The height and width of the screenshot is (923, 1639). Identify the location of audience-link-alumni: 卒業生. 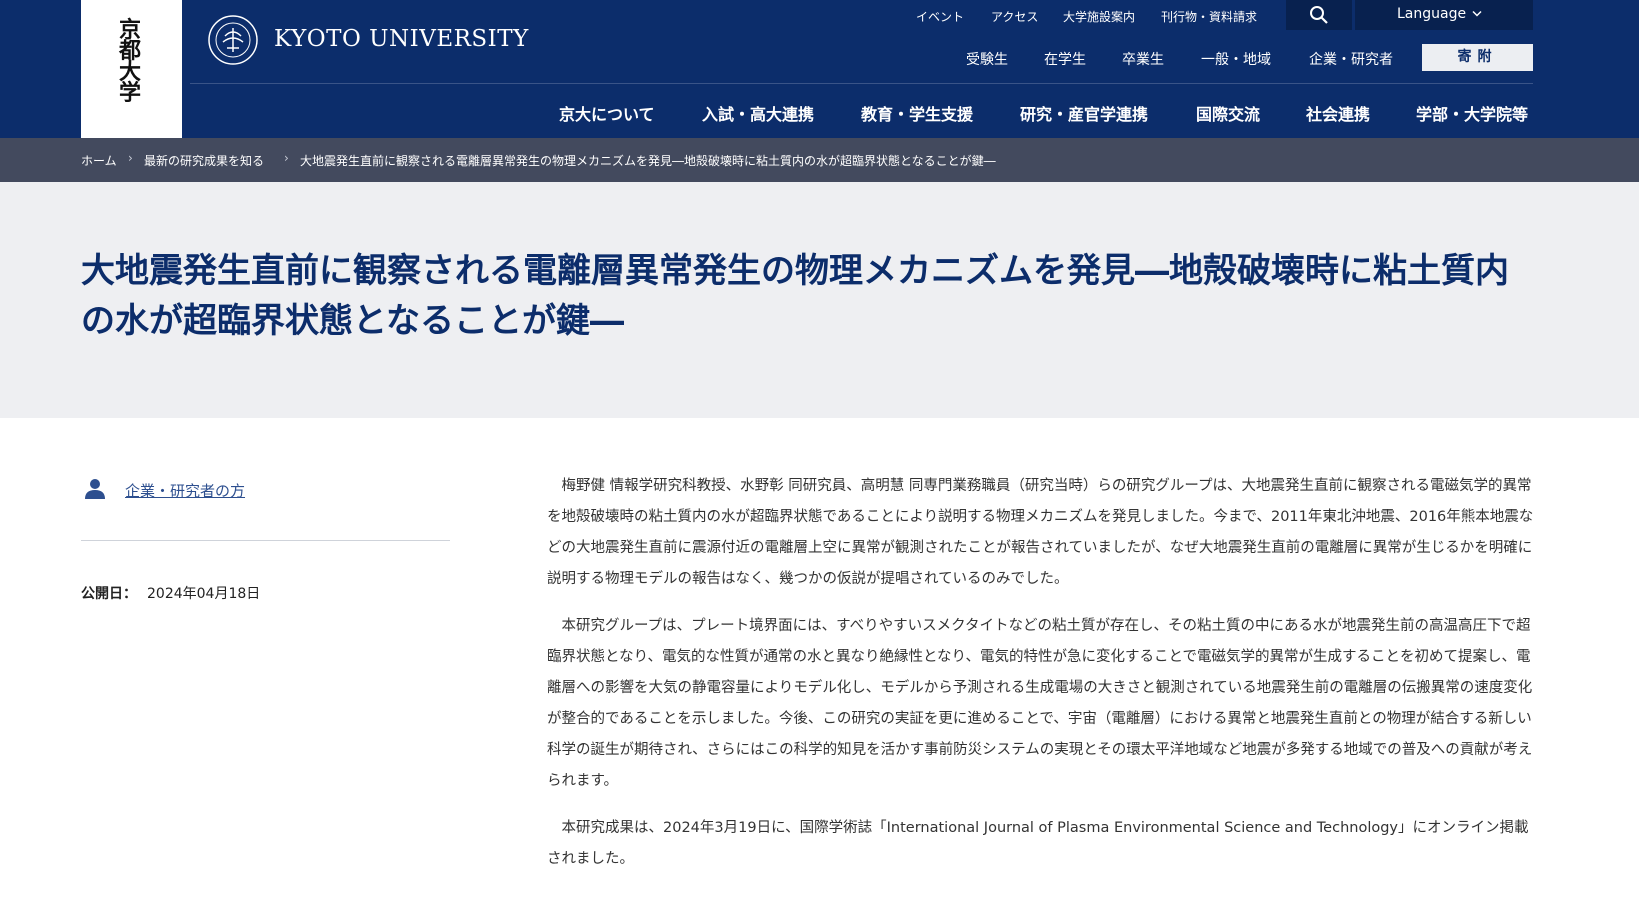
(1143, 59).